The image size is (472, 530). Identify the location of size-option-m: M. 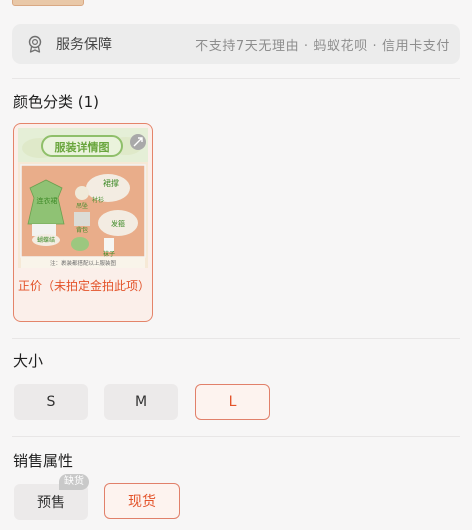
(141, 402).